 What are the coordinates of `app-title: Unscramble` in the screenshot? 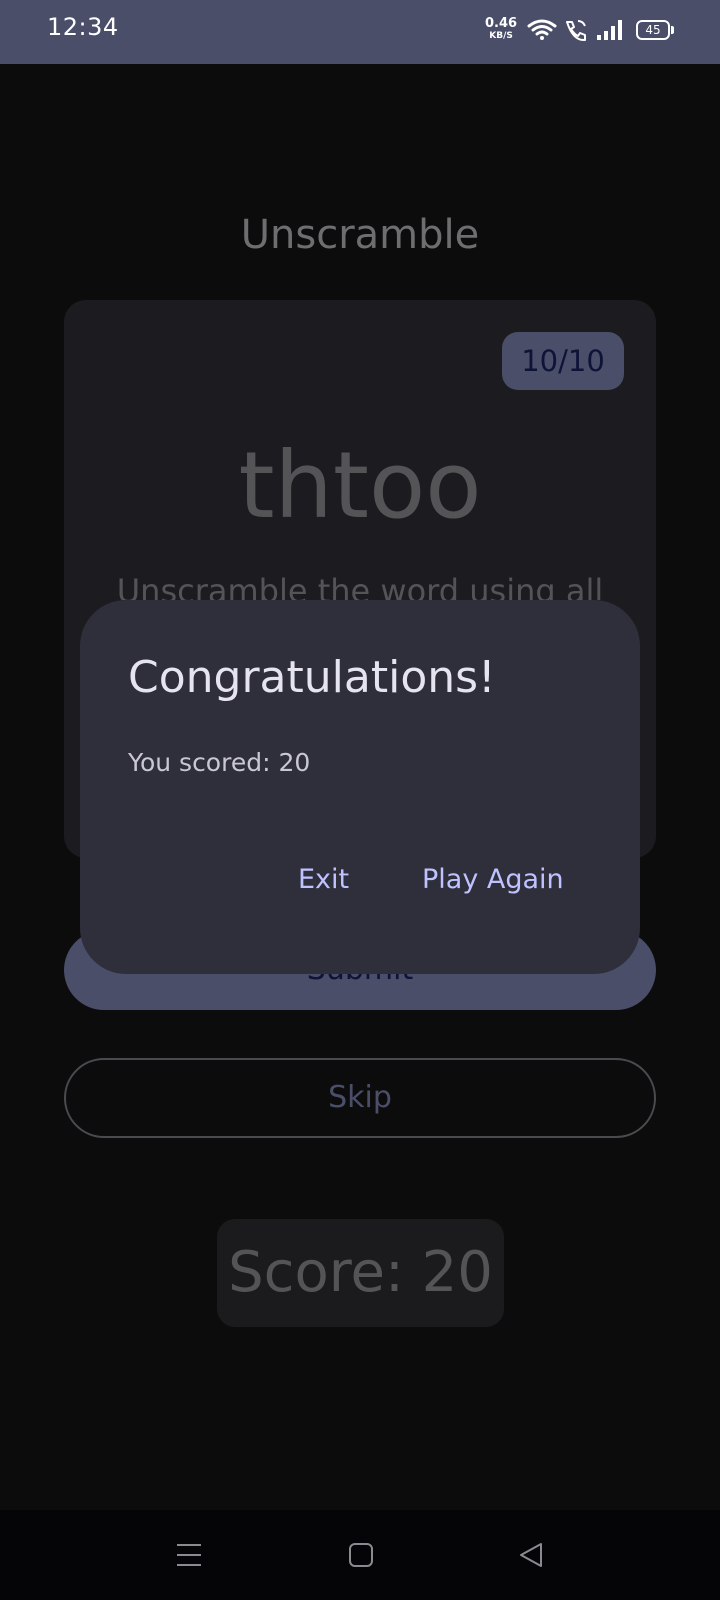 It's located at (360, 235).